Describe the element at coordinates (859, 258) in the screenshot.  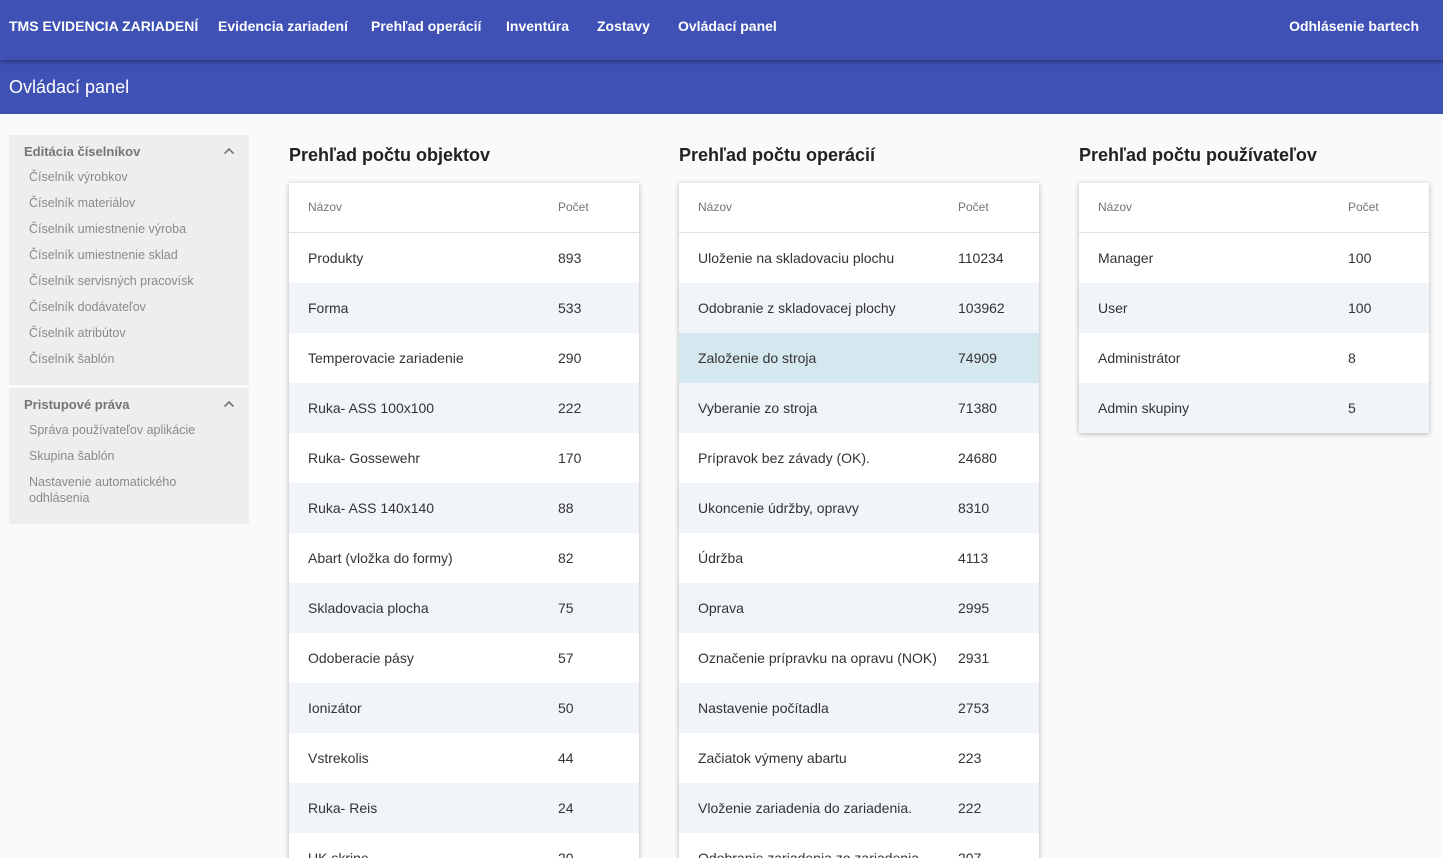
I see `table-row: Uloženie na skladovaciu plochu 110234` at that location.